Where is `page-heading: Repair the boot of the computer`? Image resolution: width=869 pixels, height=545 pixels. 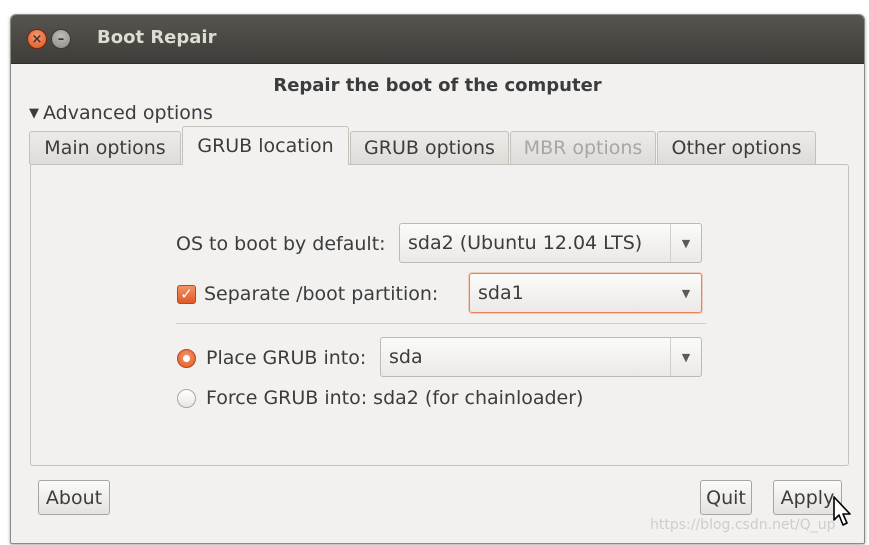 page-heading: Repair the boot of the computer is located at coordinates (437, 85).